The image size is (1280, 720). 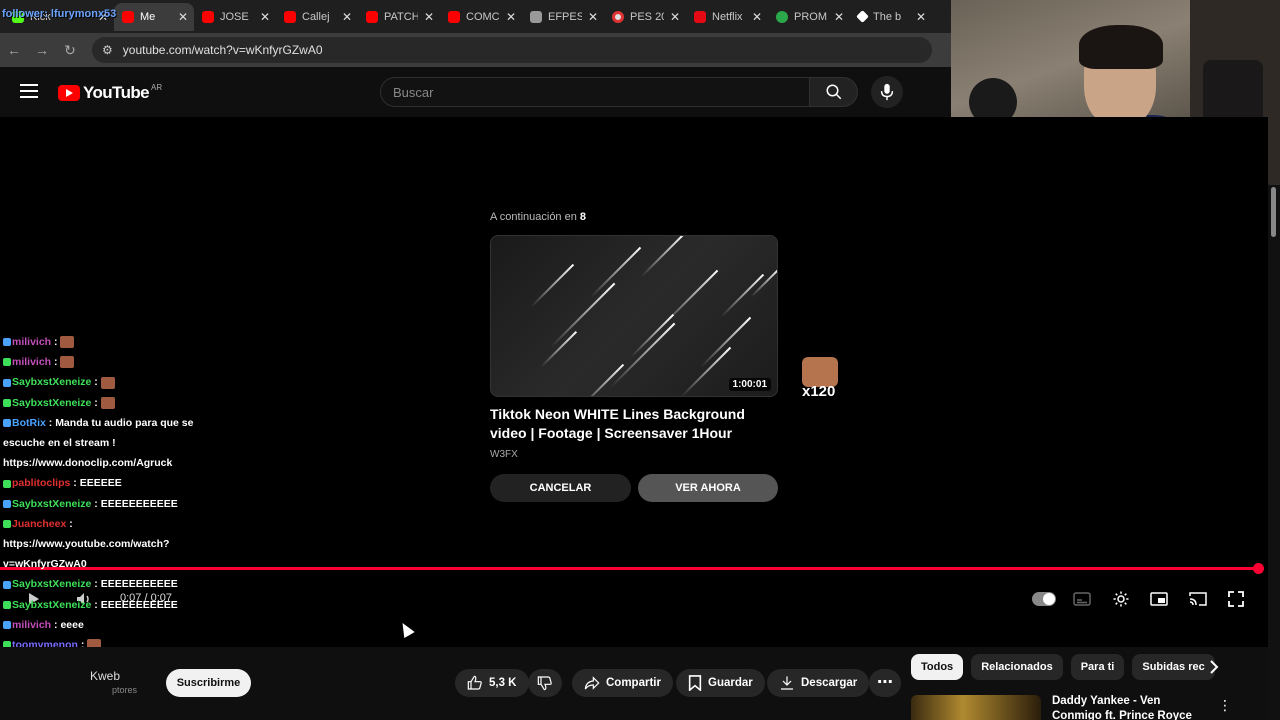 What do you see at coordinates (937, 667) in the screenshot?
I see `filter-chip: Todos` at bounding box center [937, 667].